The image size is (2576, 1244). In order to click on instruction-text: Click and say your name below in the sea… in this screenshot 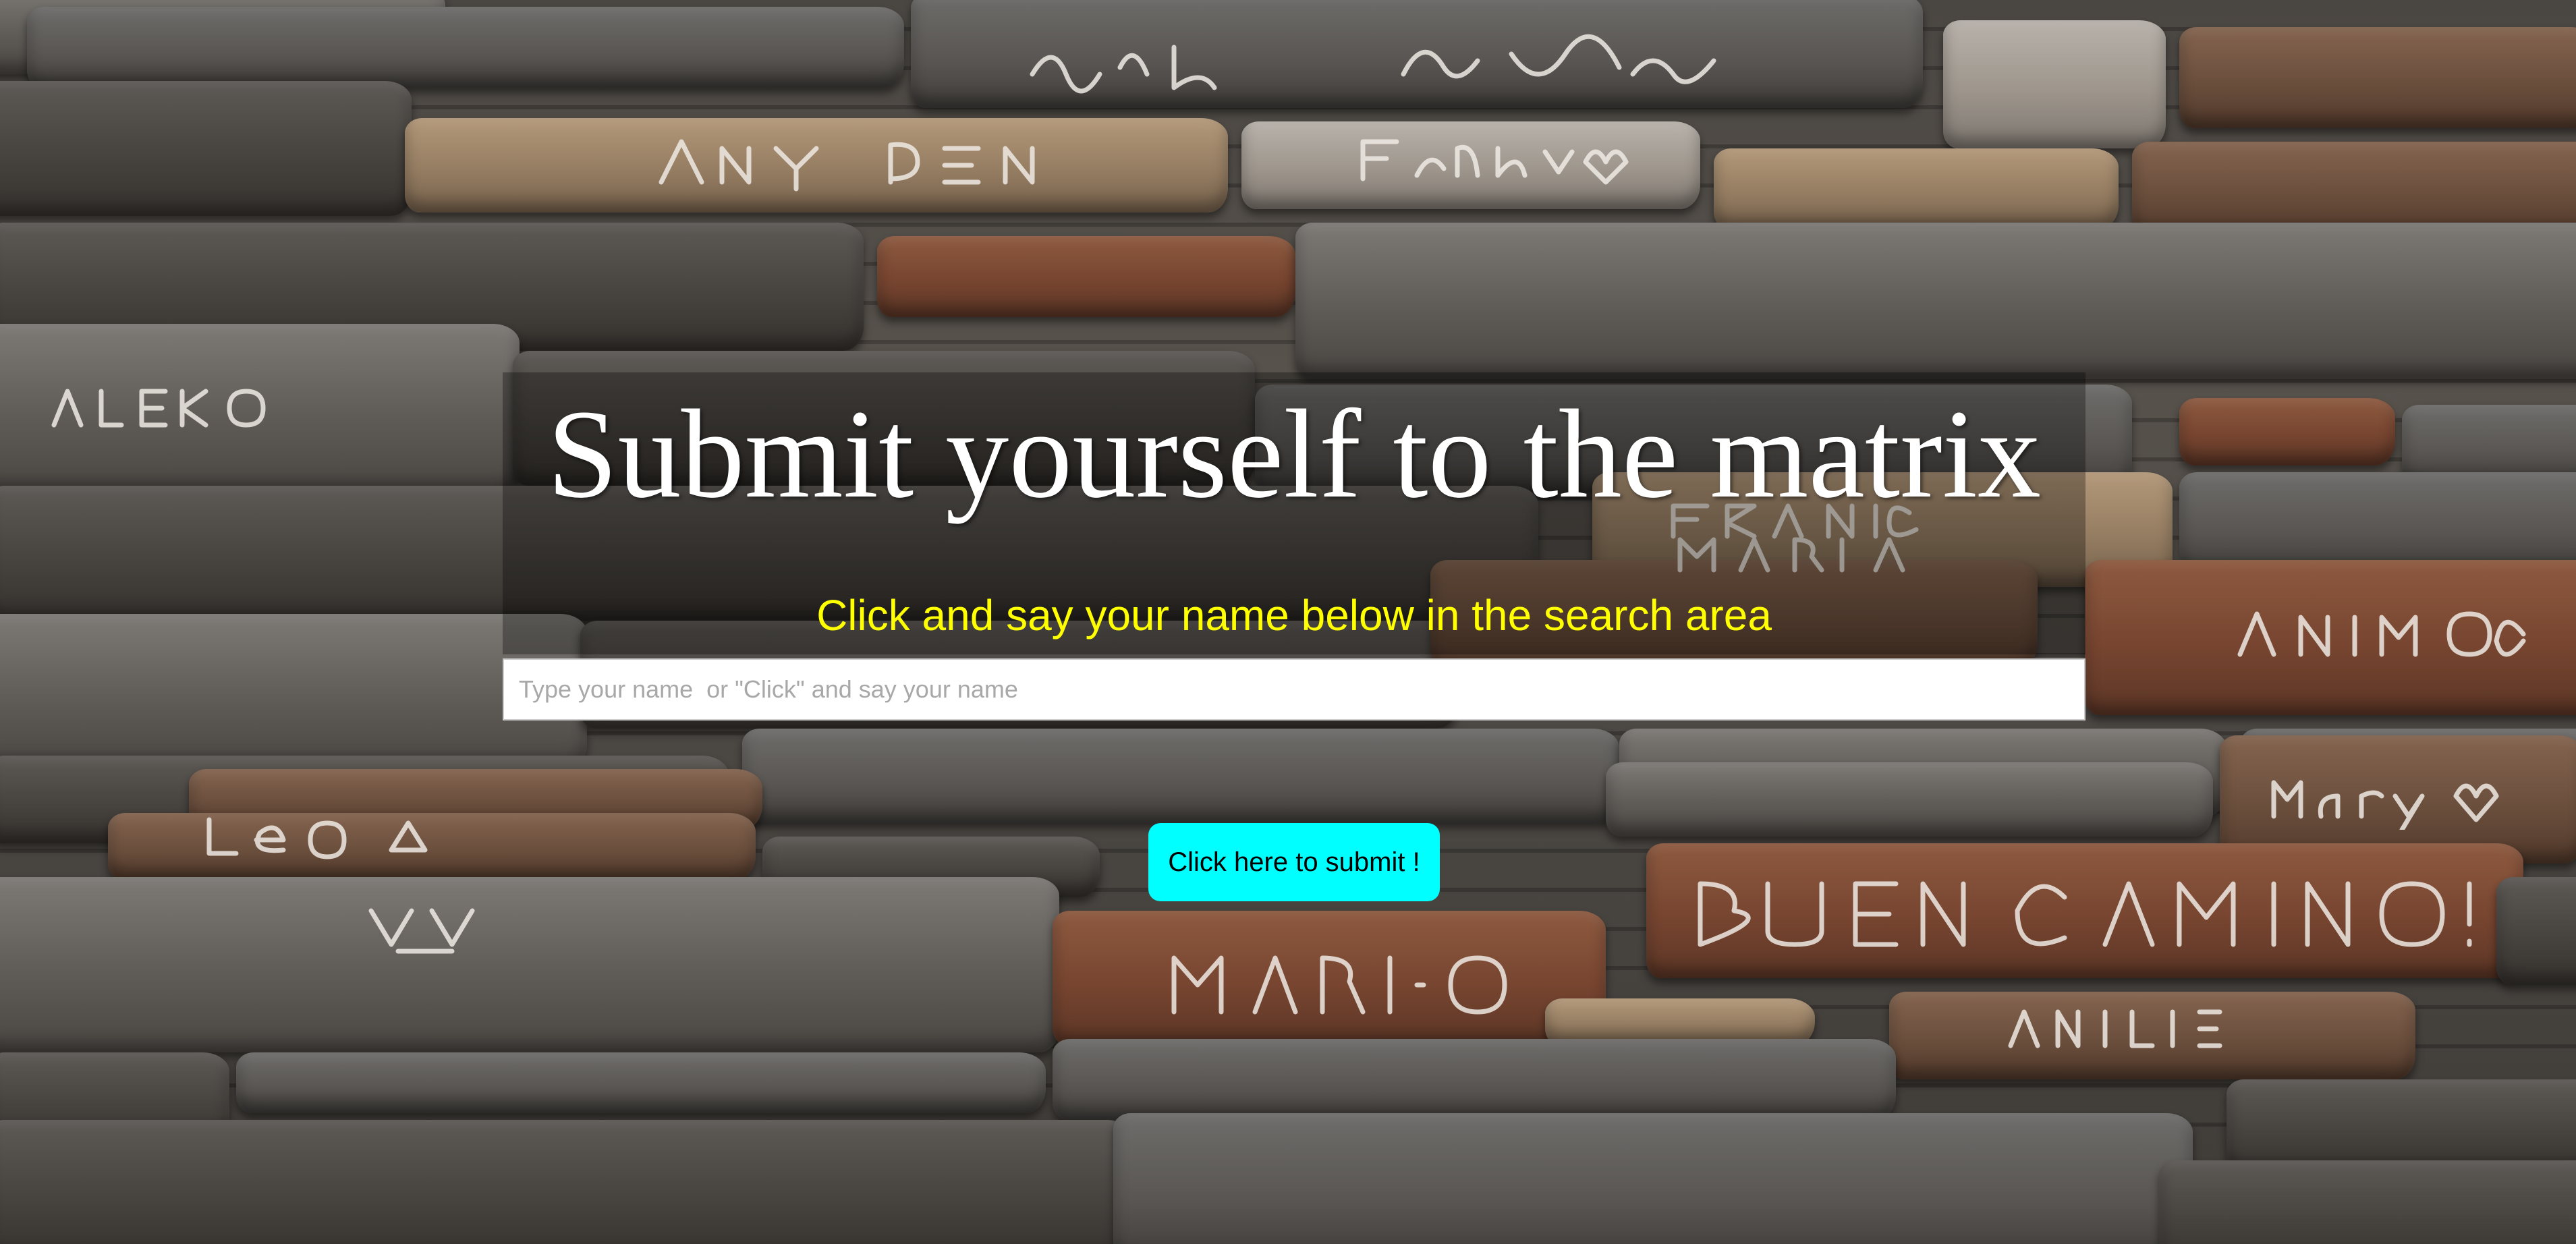, I will do `click(1294, 616)`.